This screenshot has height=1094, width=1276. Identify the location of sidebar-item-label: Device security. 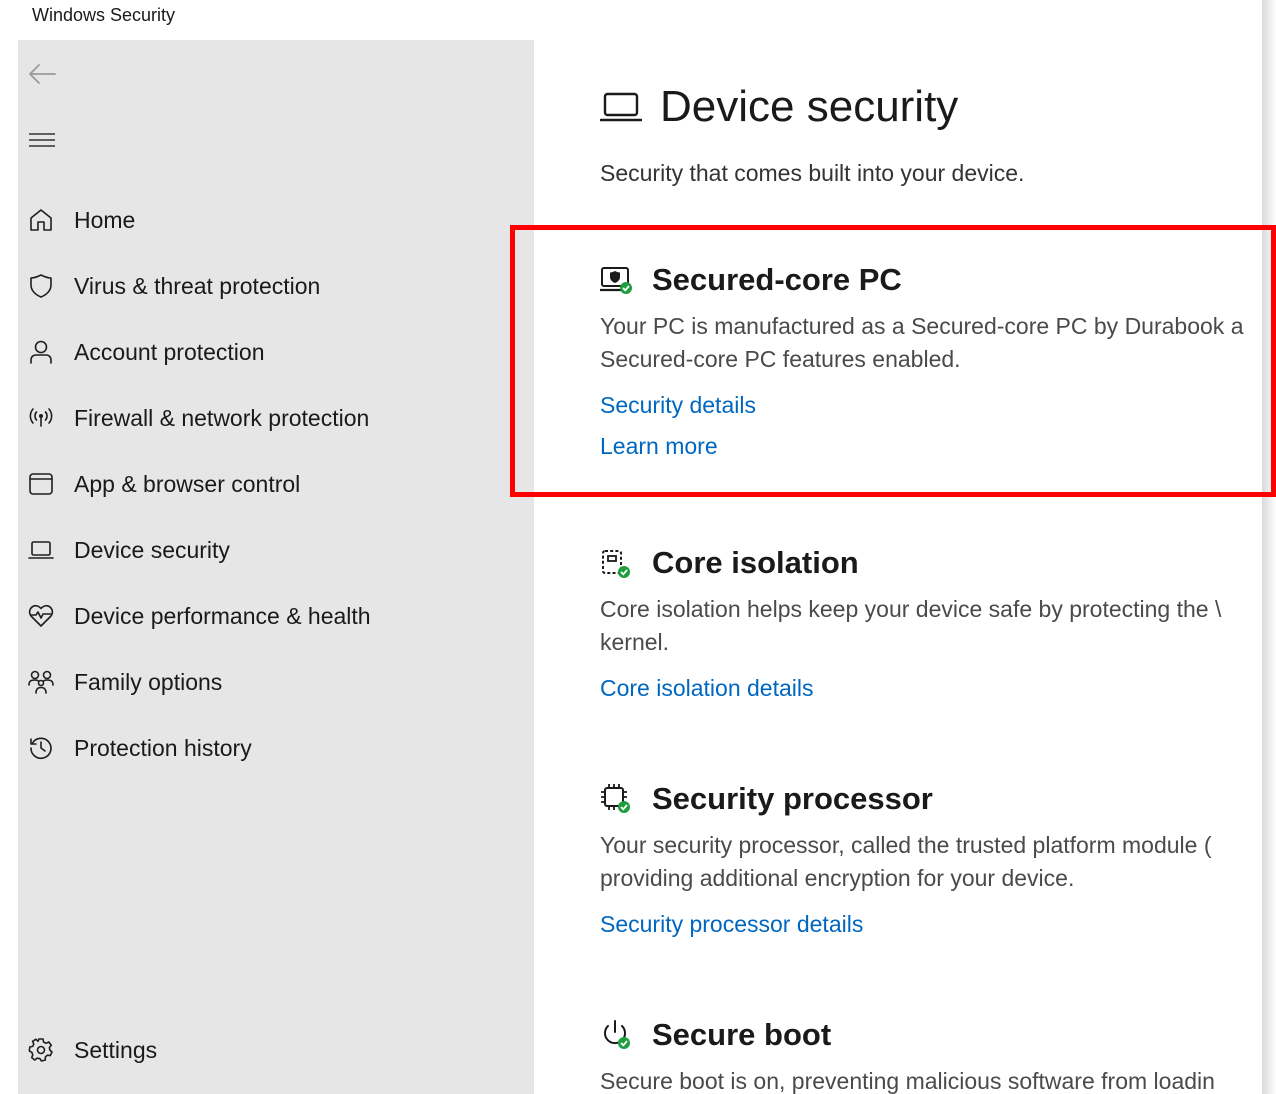
(152, 549).